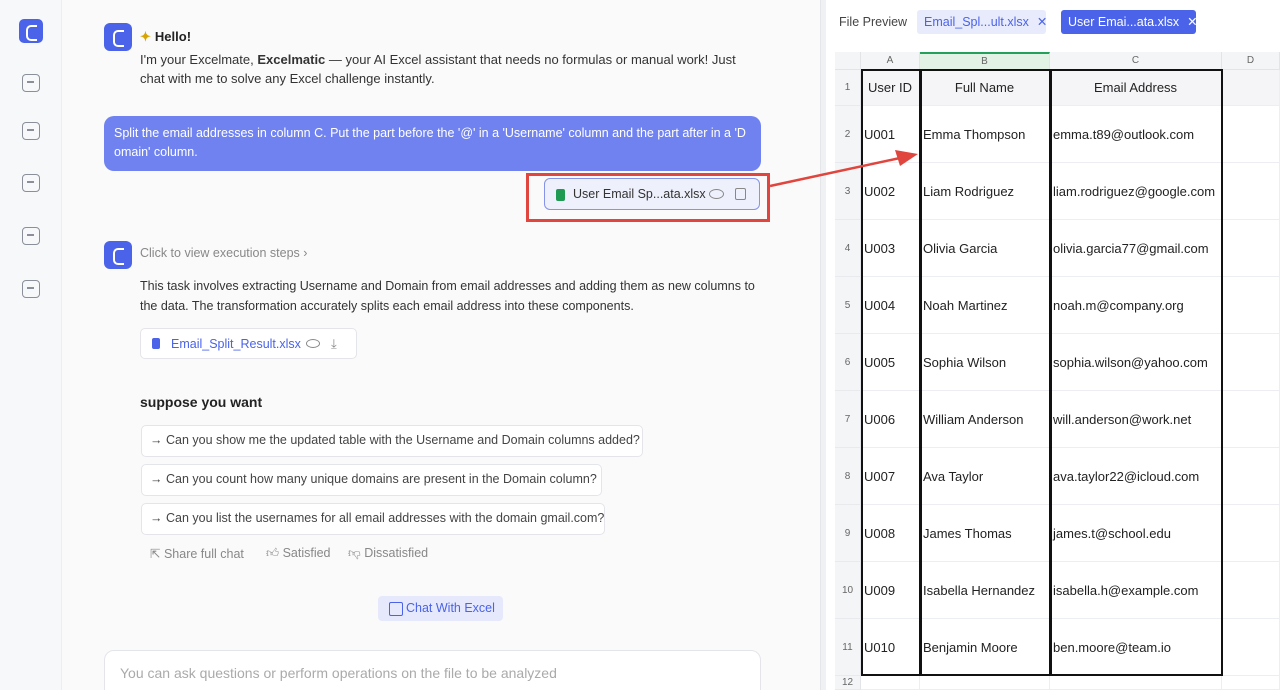  Describe the element at coordinates (396, 553) in the screenshot. I see `dissatisfied-label: Dissatisfied` at that location.